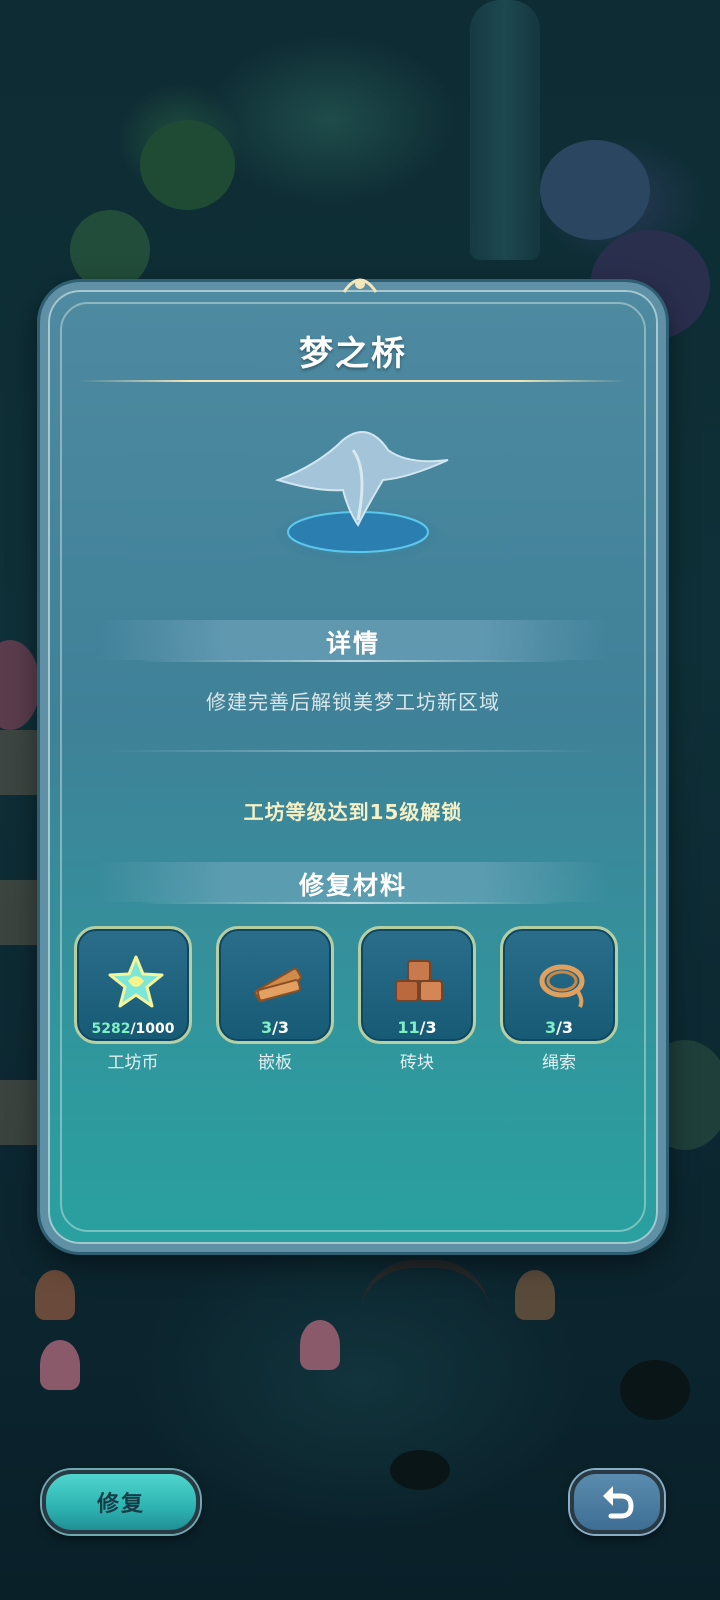 The width and height of the screenshot is (720, 1600). What do you see at coordinates (360, 285) in the screenshot?
I see `crest-ornament-icon` at bounding box center [360, 285].